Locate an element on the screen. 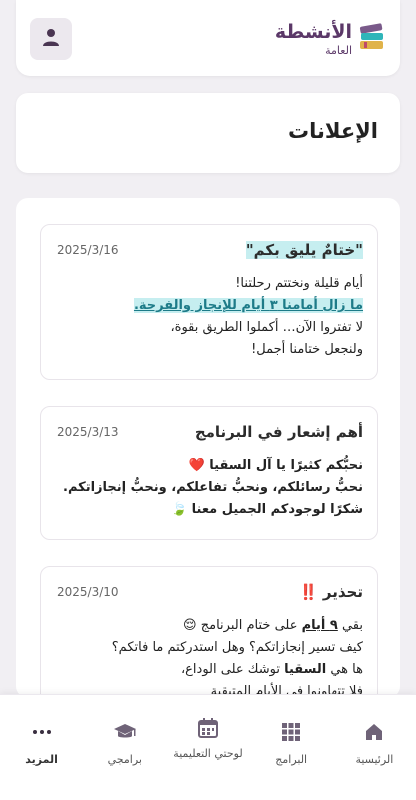  announcement-line: ولنجعل ختامنا أجمل! is located at coordinates (307, 349).